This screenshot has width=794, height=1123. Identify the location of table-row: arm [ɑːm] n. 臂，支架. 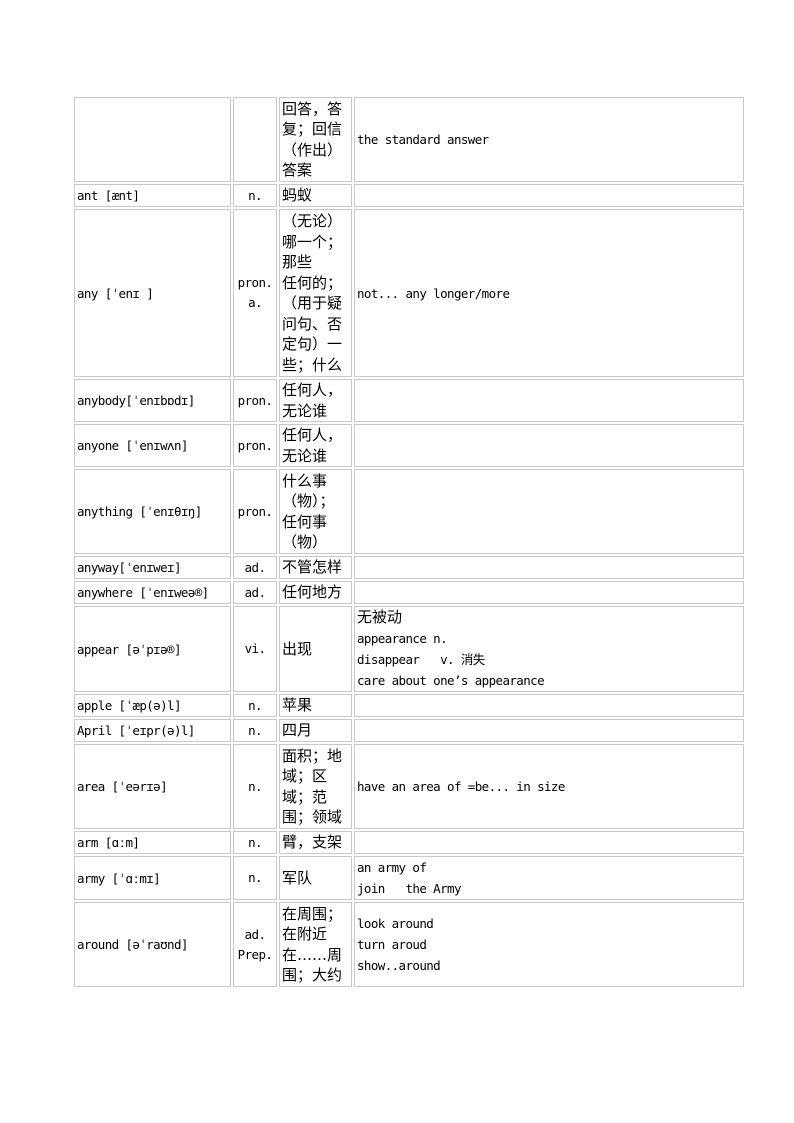
(409, 842).